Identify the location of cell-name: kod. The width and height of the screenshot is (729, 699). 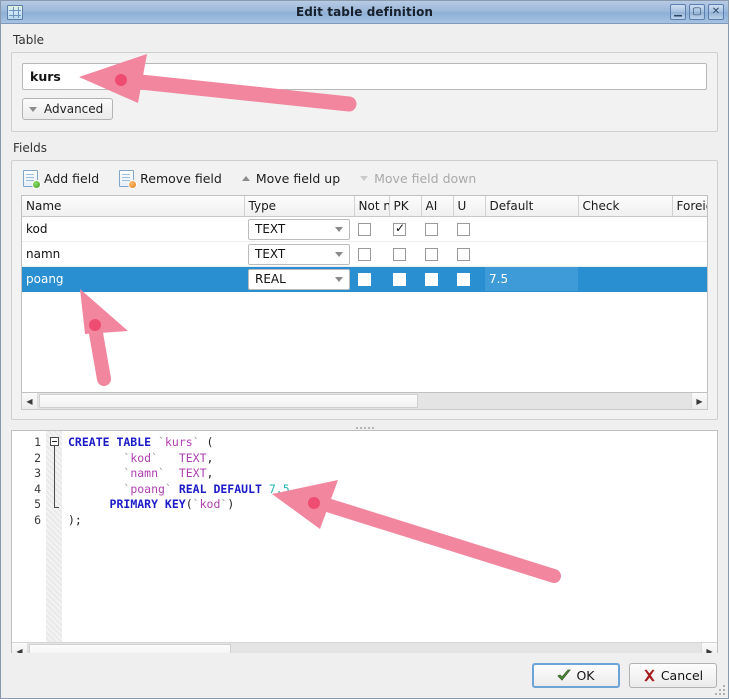
(133, 229).